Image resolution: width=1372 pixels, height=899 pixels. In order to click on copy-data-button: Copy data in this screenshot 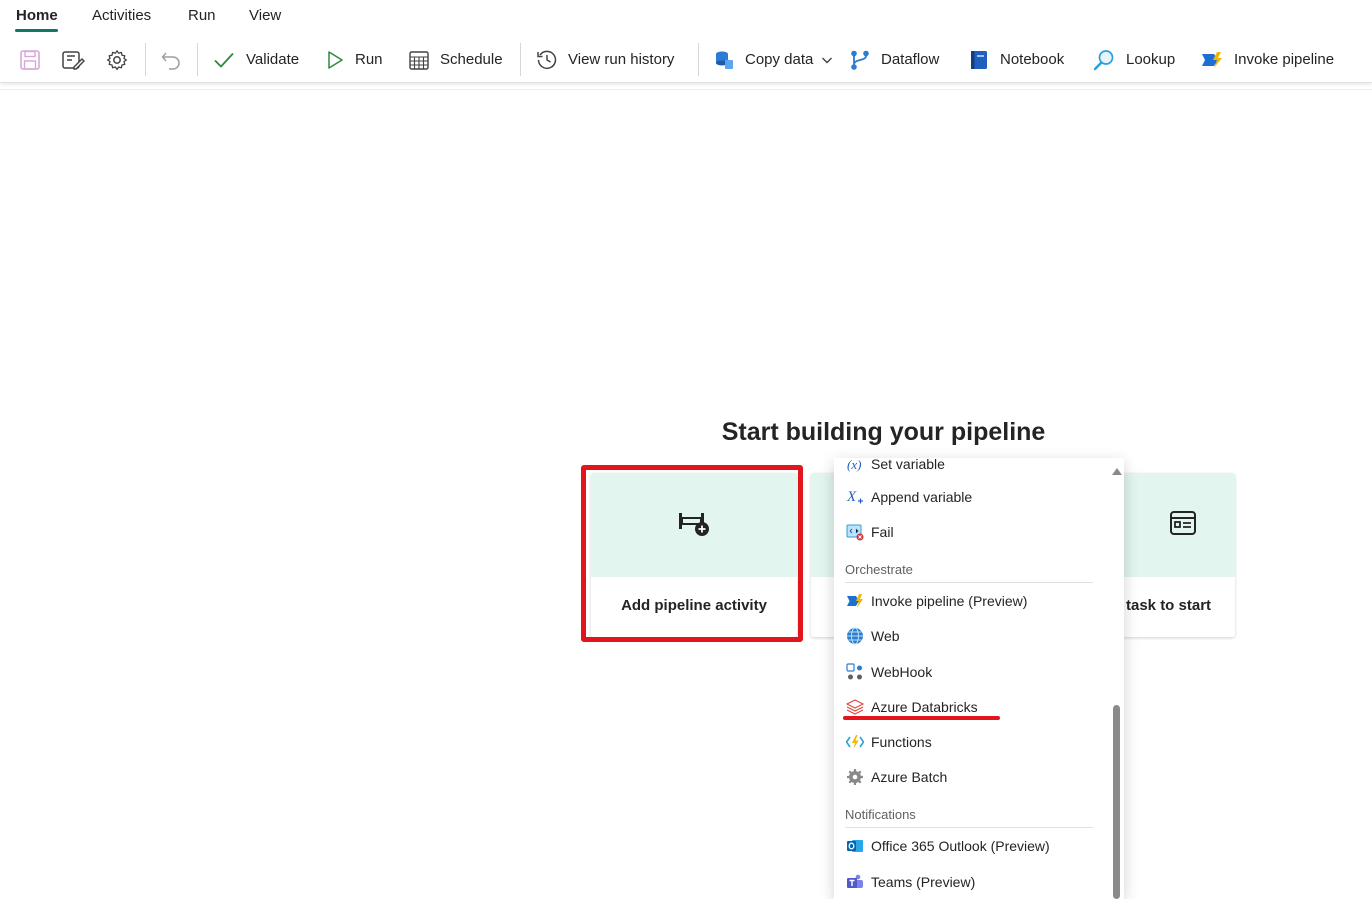, I will do `click(773, 59)`.